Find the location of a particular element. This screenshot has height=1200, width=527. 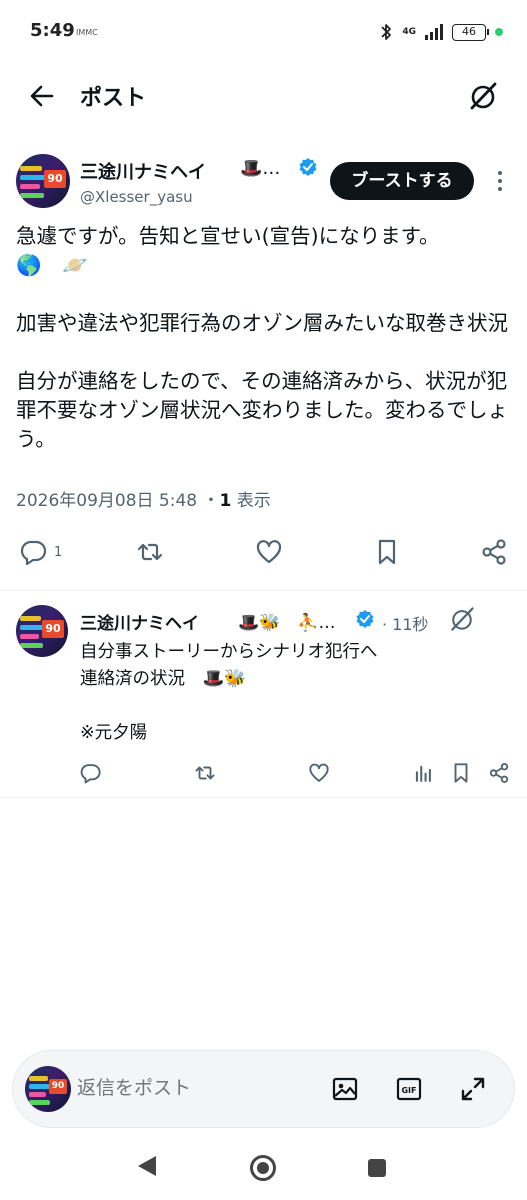

grok-button is located at coordinates (483, 96).